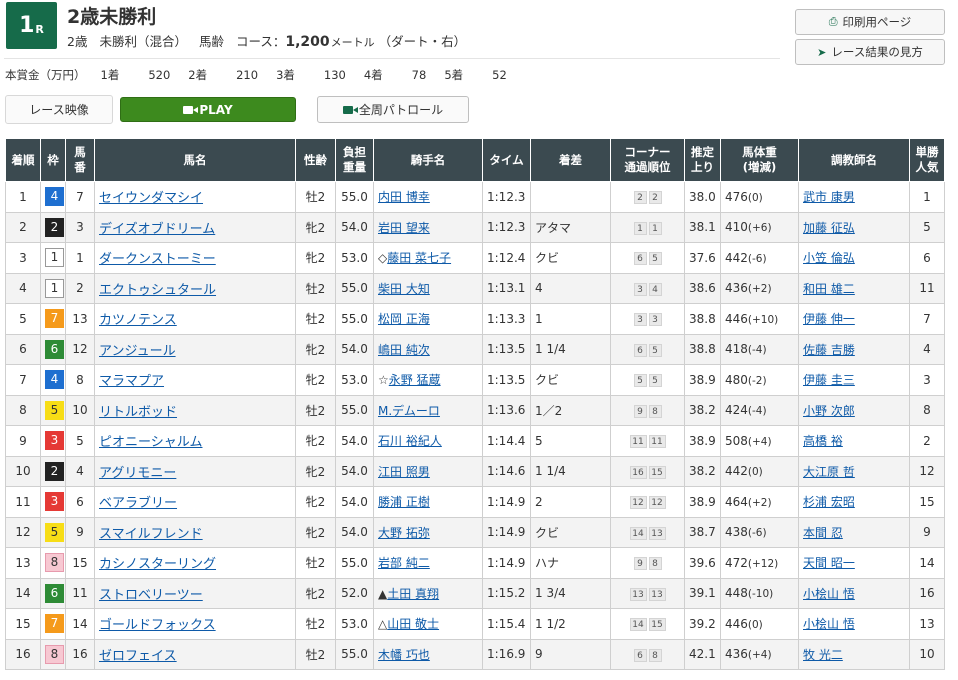 This screenshot has height=680, width=958. I want to click on results-guide-button: ➤ レース結果の見方, so click(870, 52).